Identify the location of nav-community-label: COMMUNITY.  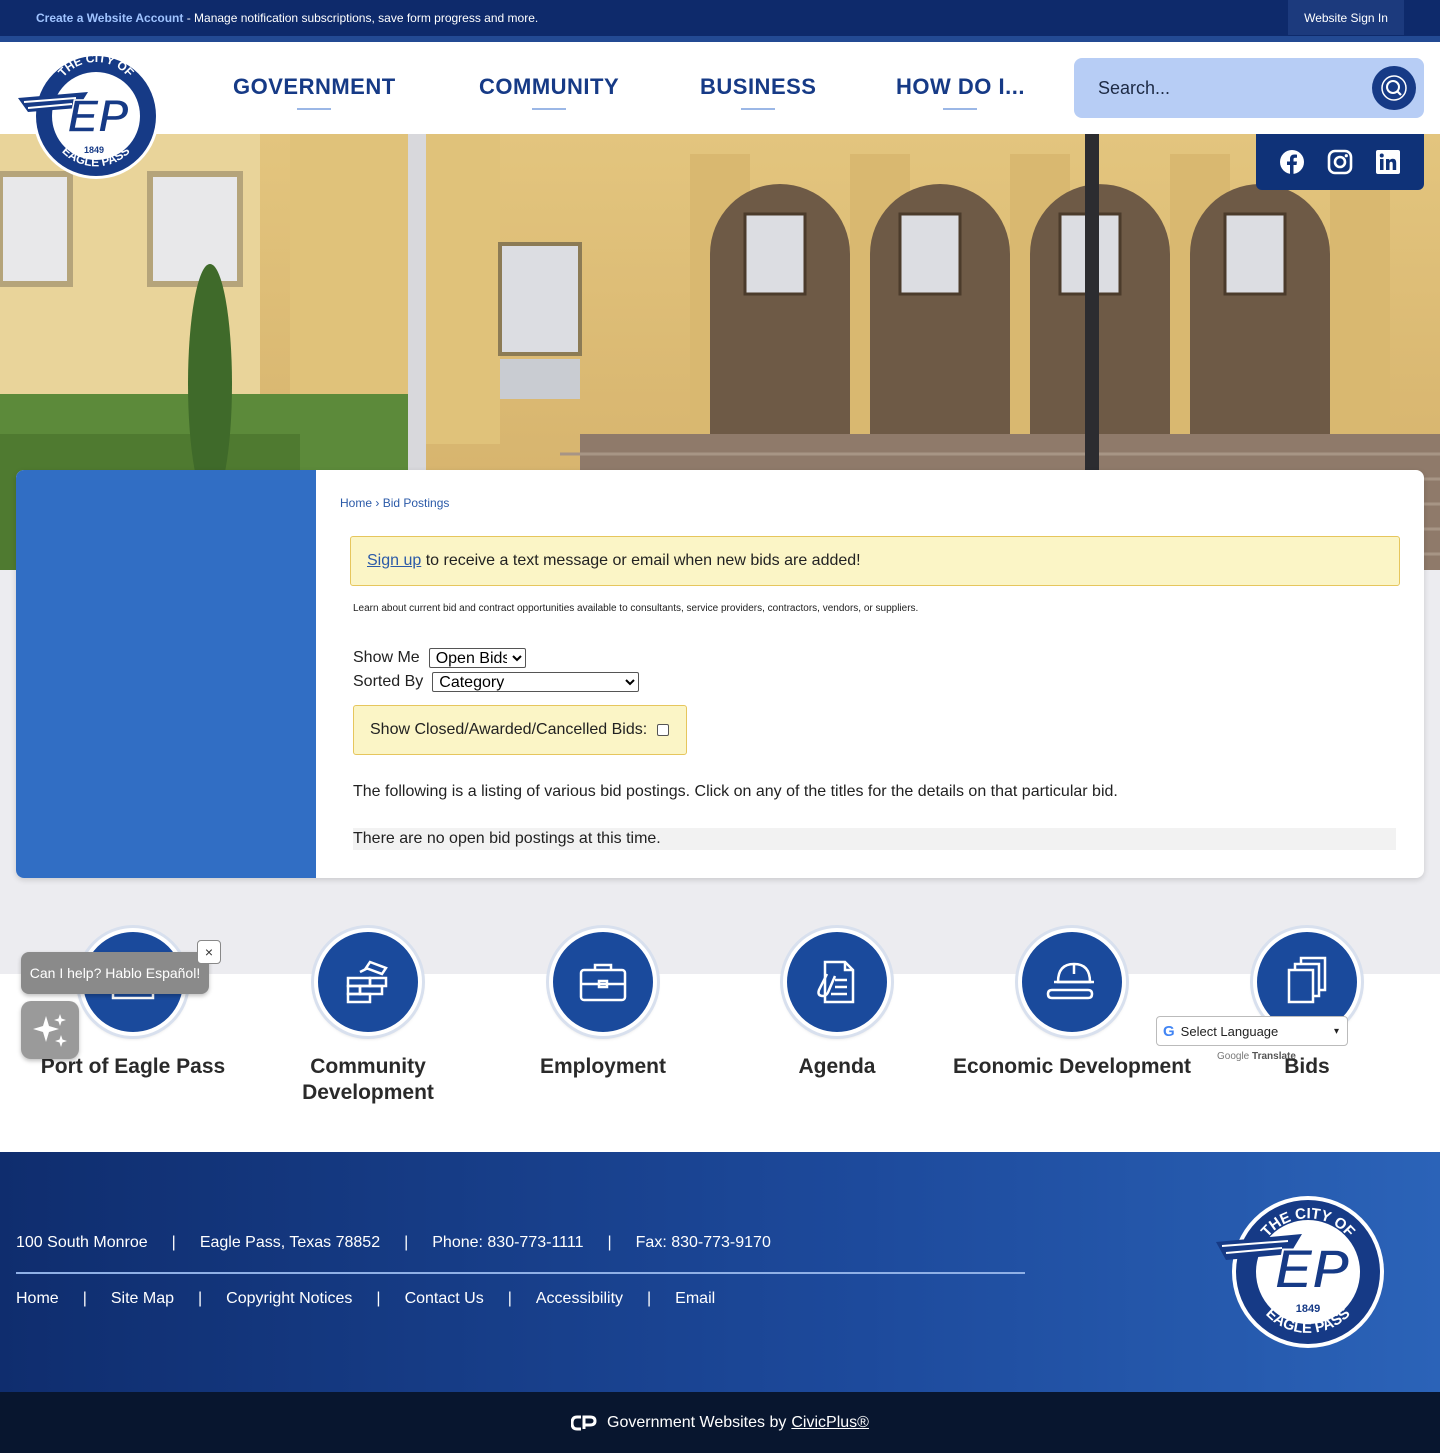
(549, 86).